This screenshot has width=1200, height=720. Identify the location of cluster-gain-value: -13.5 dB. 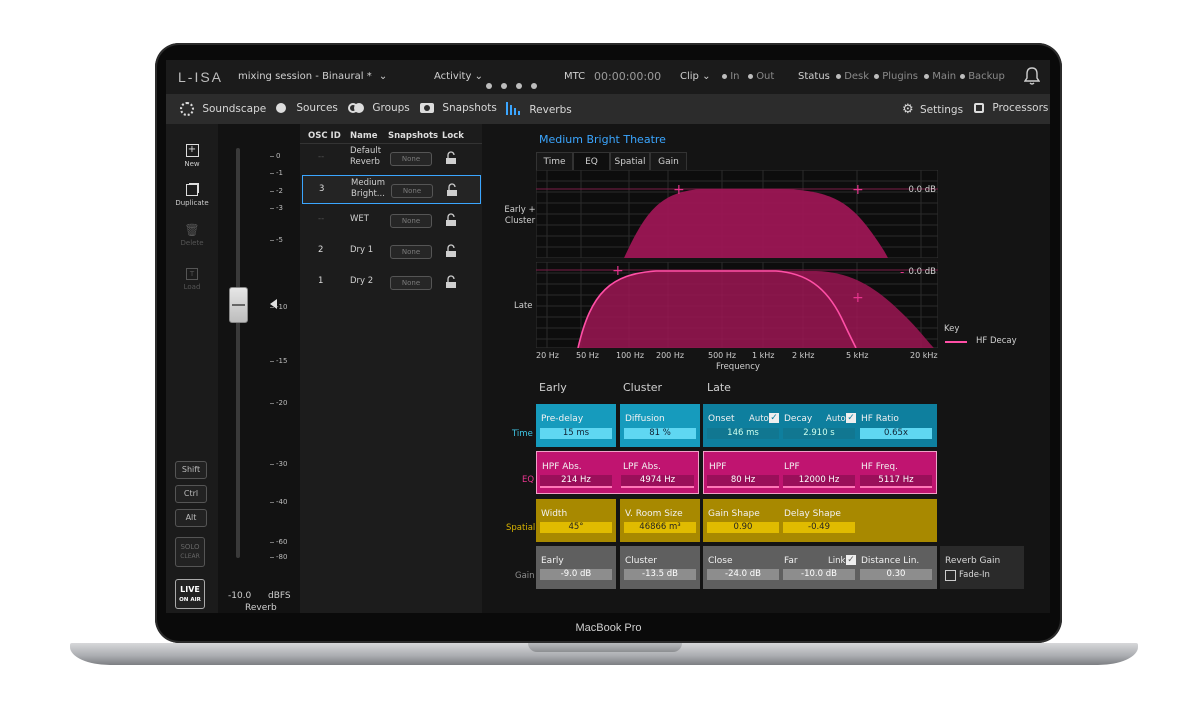
(660, 574).